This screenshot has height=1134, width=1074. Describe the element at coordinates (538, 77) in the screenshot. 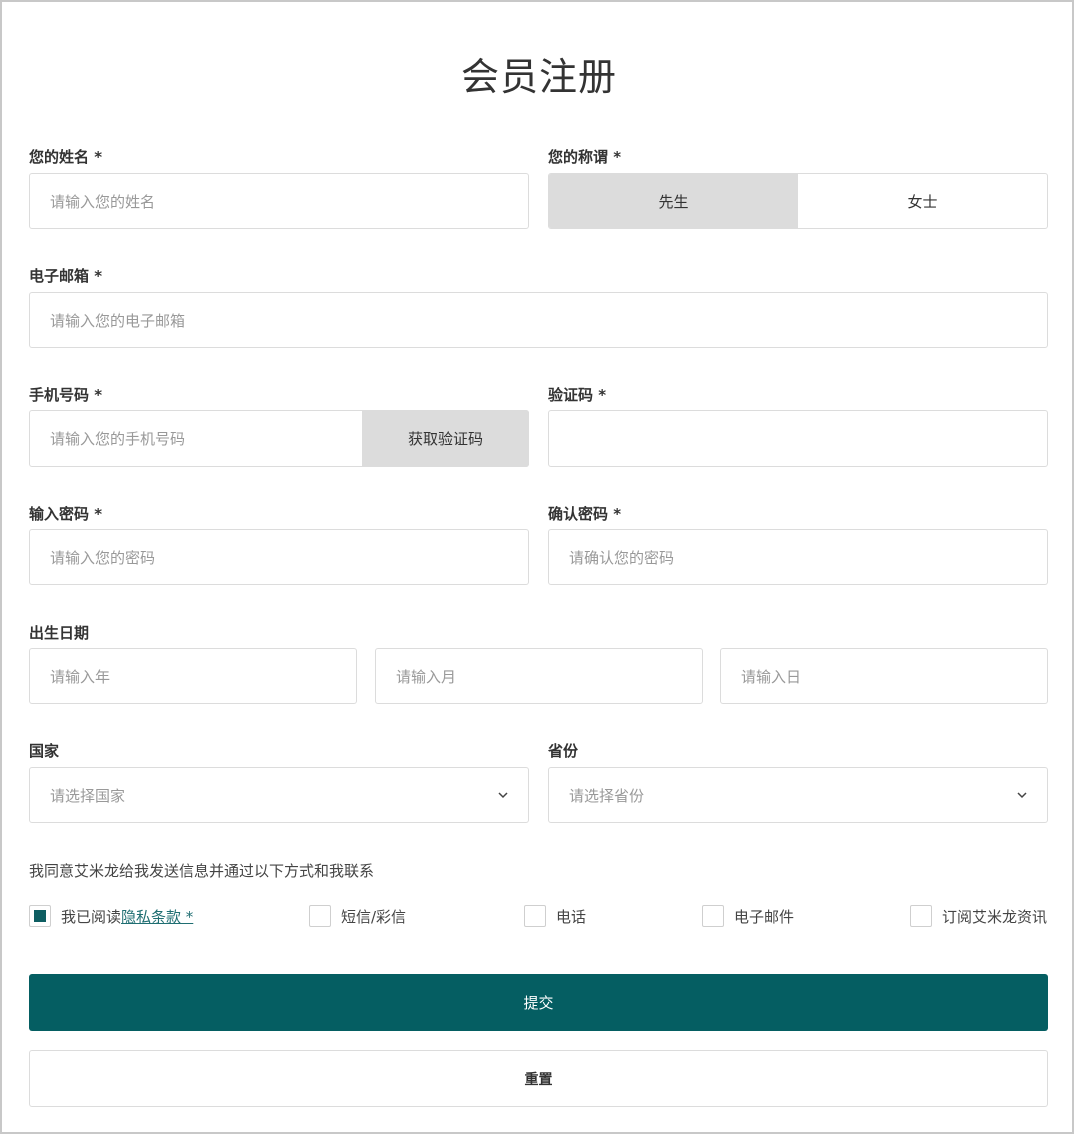

I see `page-title: 会员注册` at that location.